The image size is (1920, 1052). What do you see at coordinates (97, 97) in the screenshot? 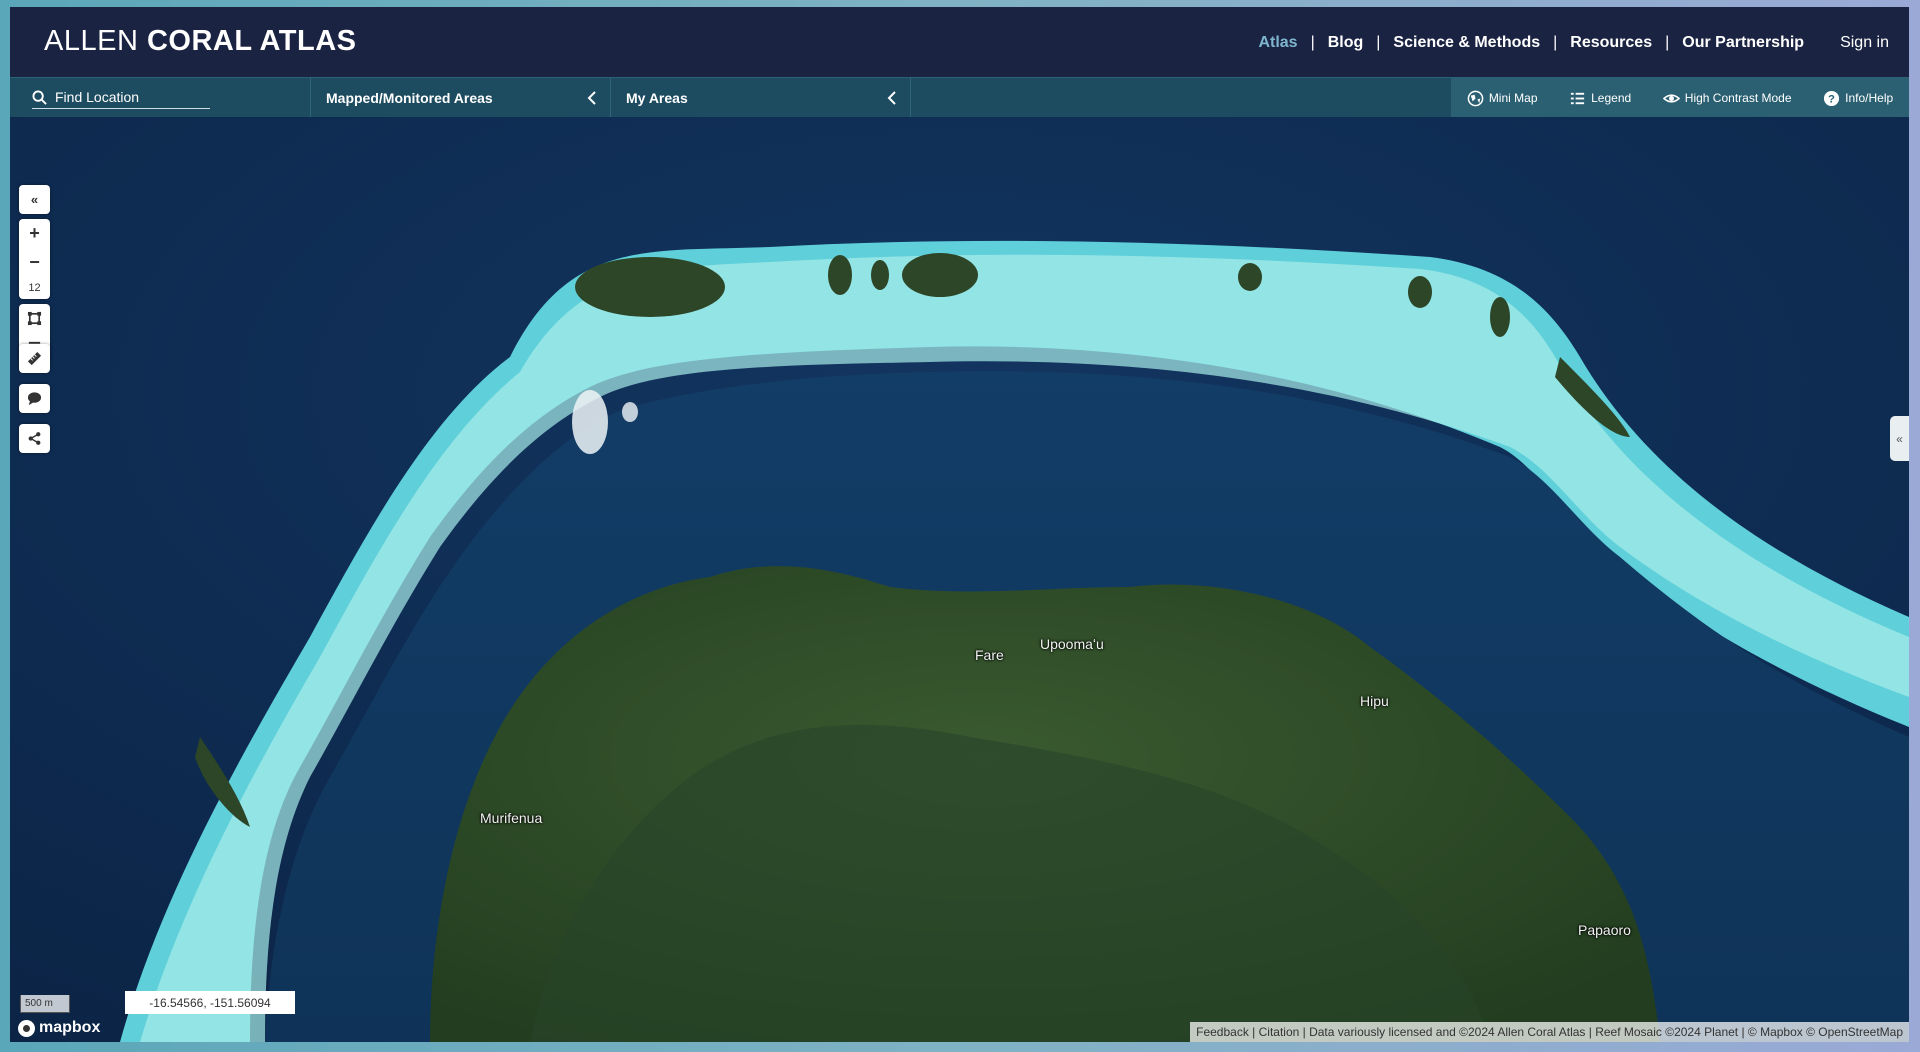
I see `find-location-label: Find Location` at bounding box center [97, 97].